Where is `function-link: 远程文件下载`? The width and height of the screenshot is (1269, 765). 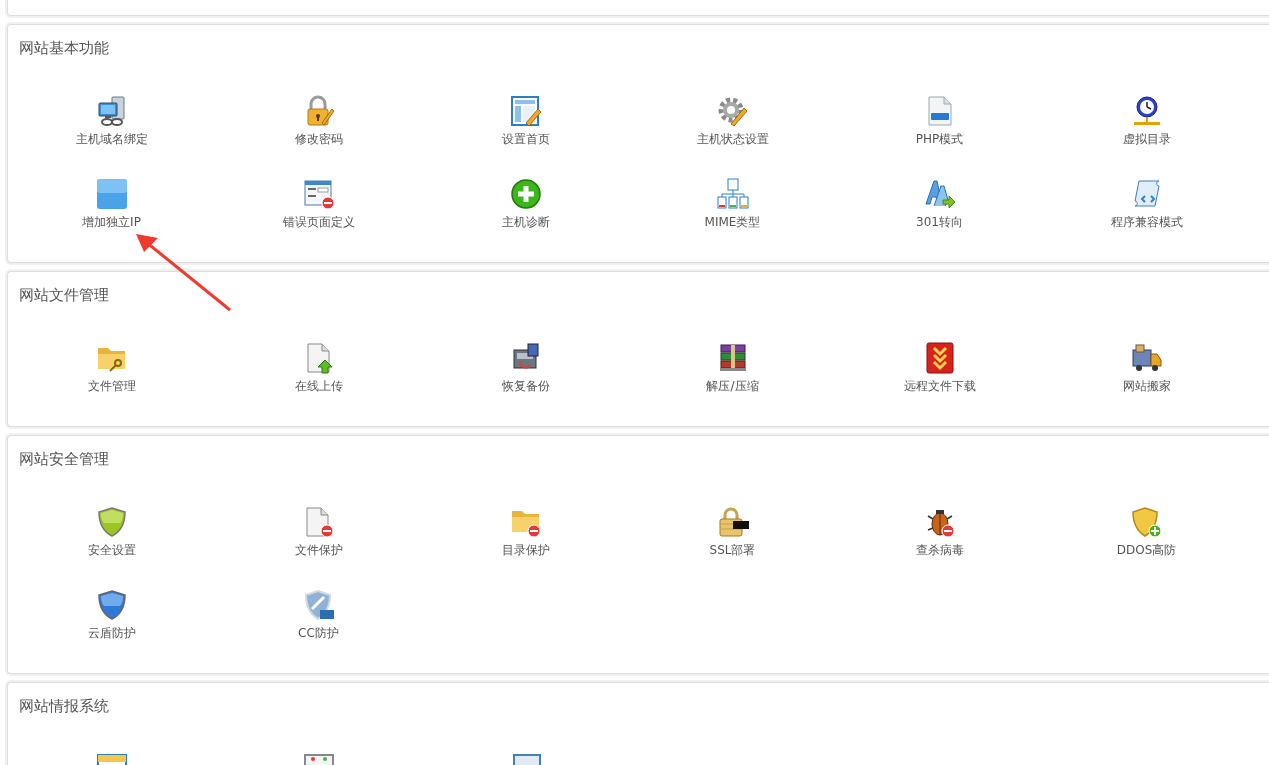
function-link: 远程文件下载 is located at coordinates (939, 386).